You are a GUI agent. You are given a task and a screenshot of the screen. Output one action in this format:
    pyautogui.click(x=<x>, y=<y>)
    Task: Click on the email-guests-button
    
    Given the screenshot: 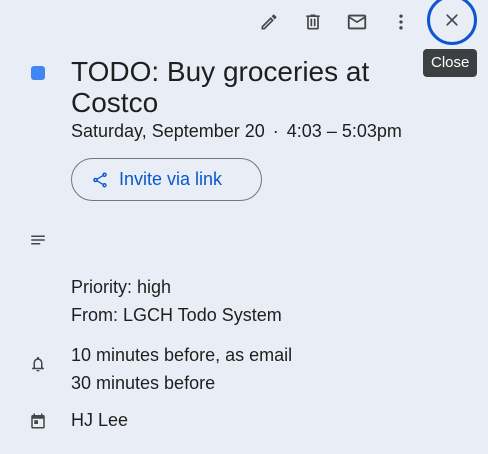 What is the action you would take?
    pyautogui.click(x=357, y=22)
    